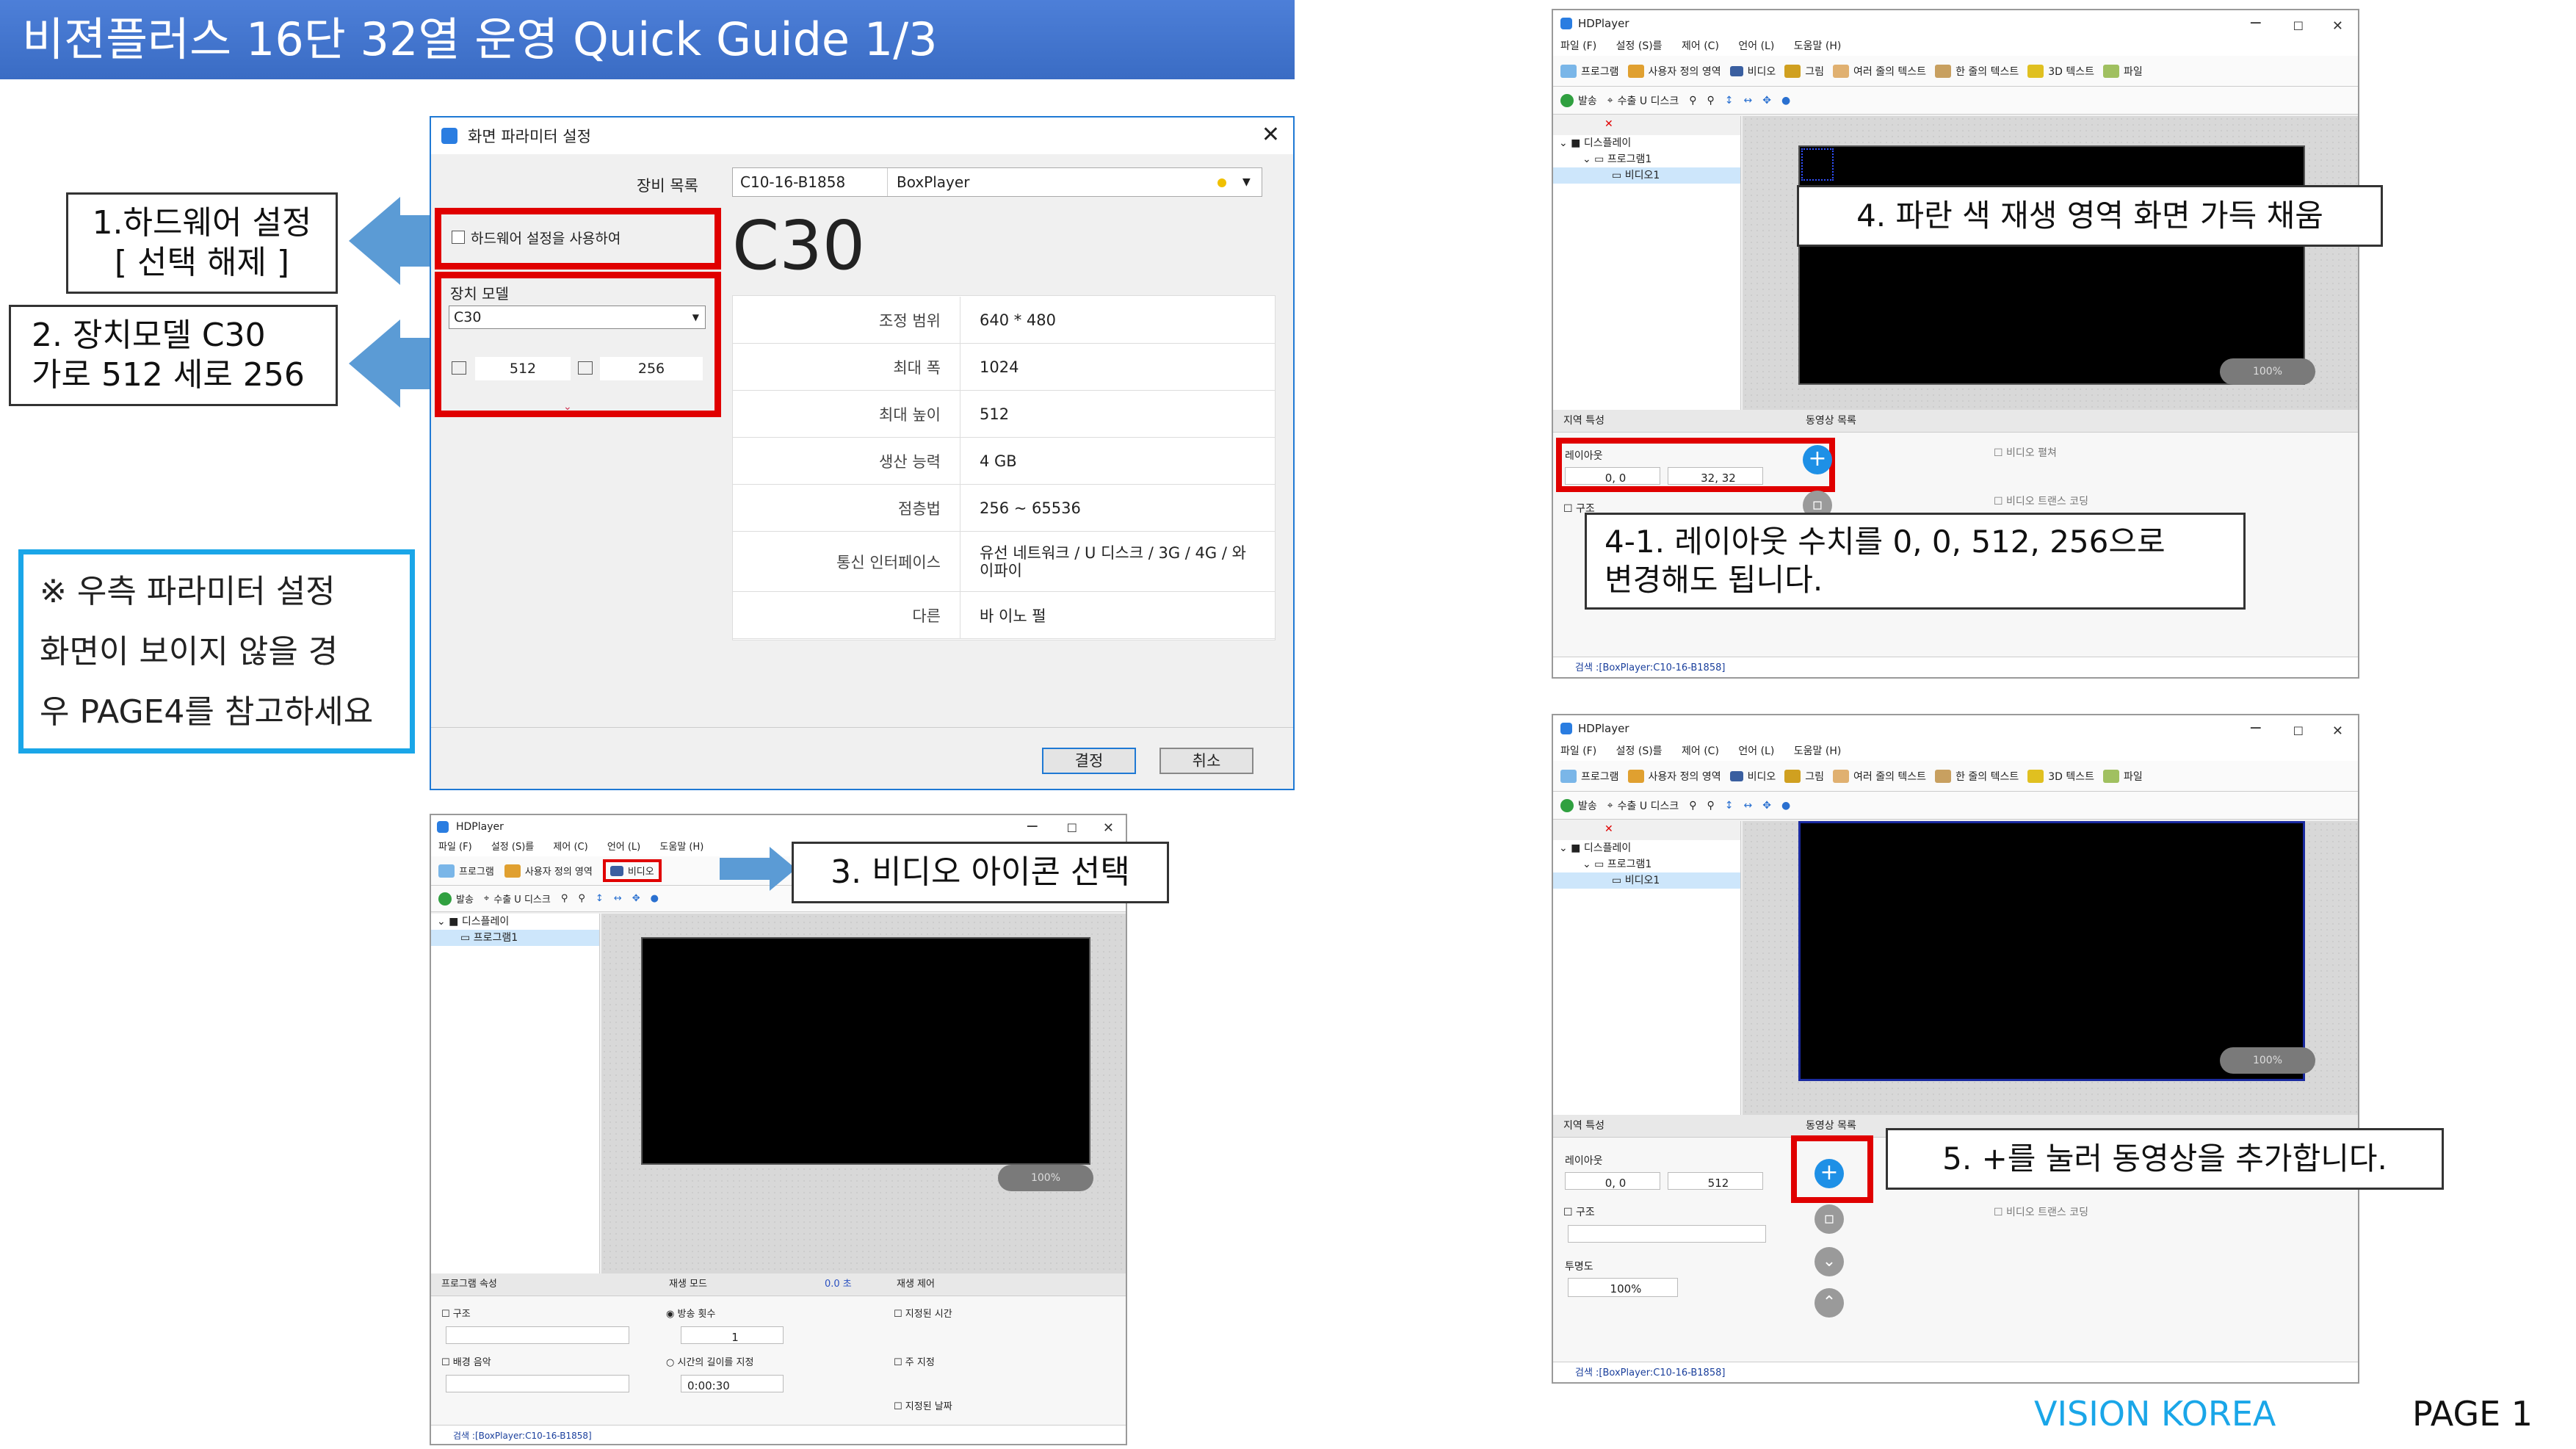 Image resolution: width=2576 pixels, height=1449 pixels. Describe the element at coordinates (1646, 864) in the screenshot. I see `tree-item-program: ⌄ ▭ 프로그램1` at that location.